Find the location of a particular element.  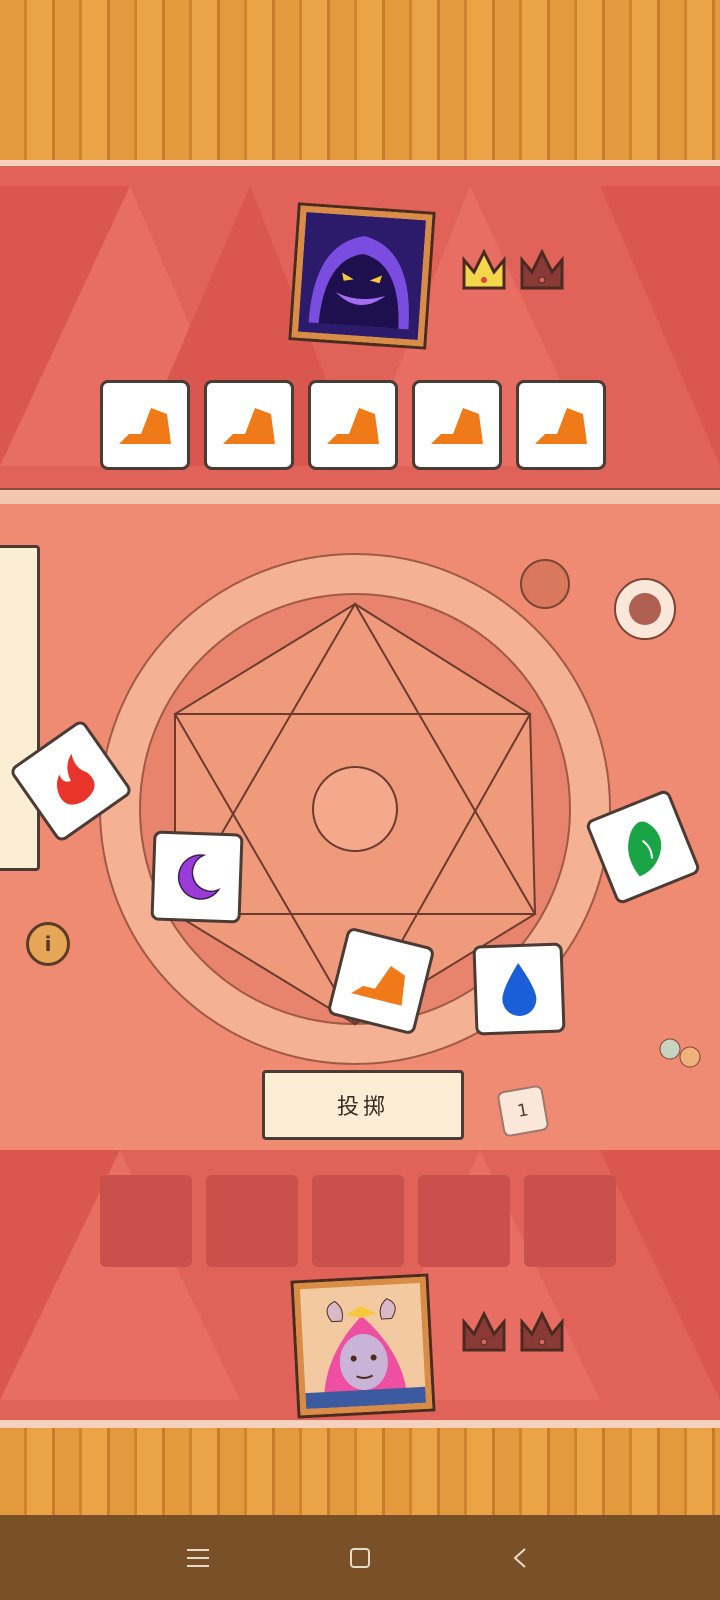

player-crowns is located at coordinates (513, 1332).